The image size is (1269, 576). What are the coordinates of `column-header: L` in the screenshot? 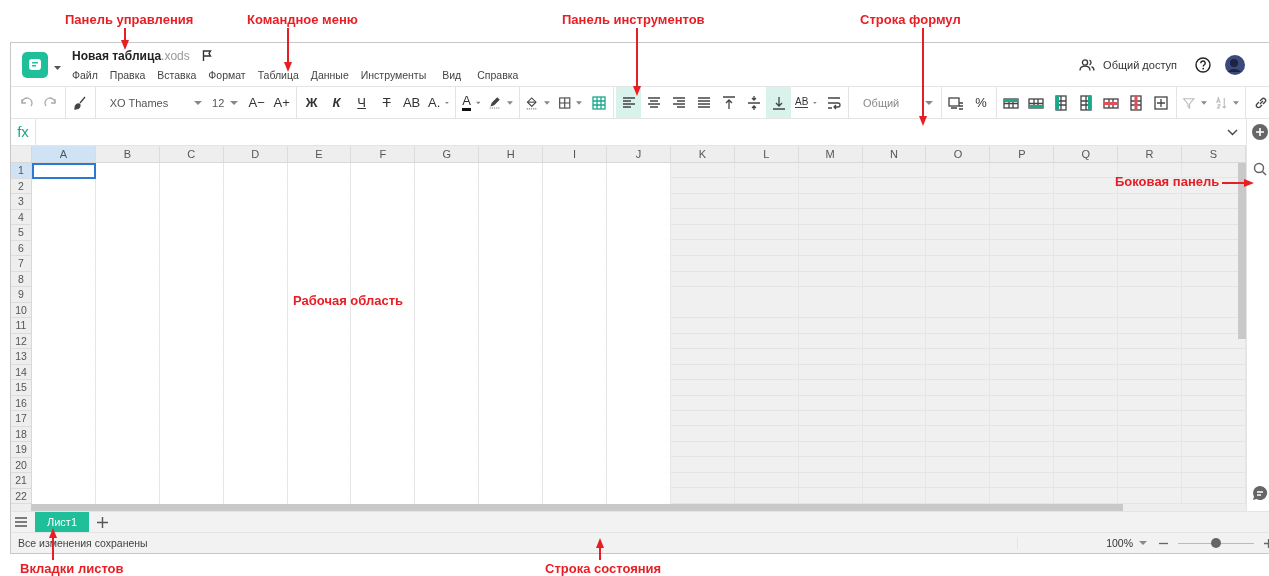 It's located at (766, 154).